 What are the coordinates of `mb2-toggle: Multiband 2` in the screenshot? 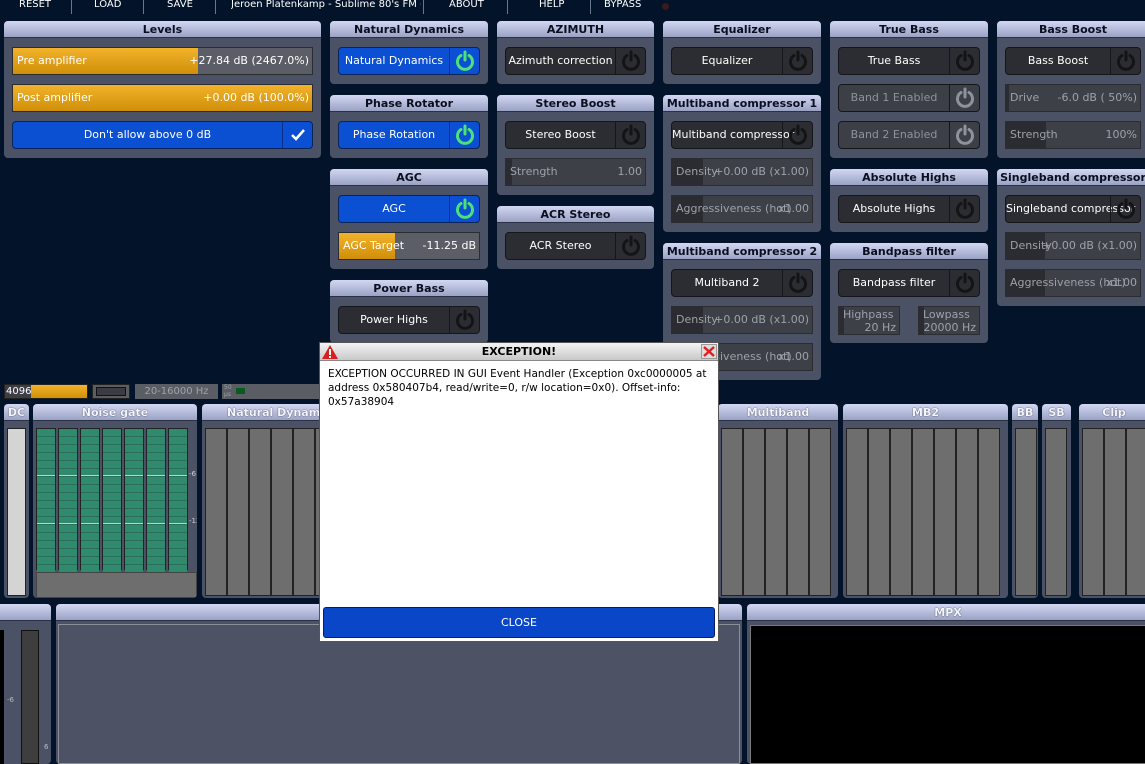 It's located at (742, 283).